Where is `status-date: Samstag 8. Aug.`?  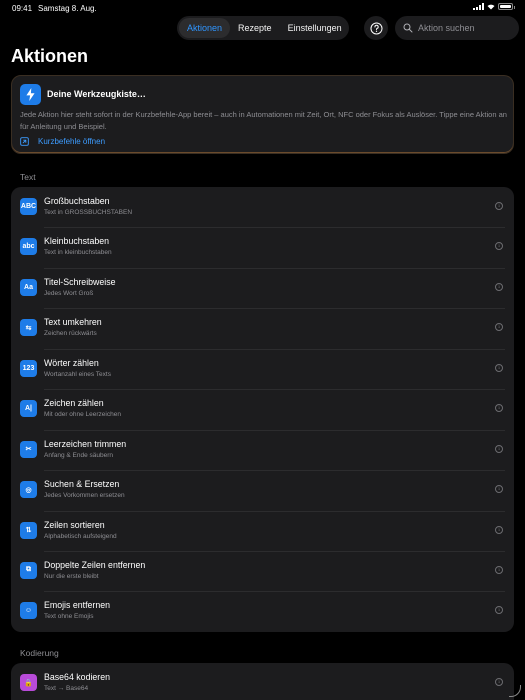 status-date: Samstag 8. Aug. is located at coordinates (67, 8).